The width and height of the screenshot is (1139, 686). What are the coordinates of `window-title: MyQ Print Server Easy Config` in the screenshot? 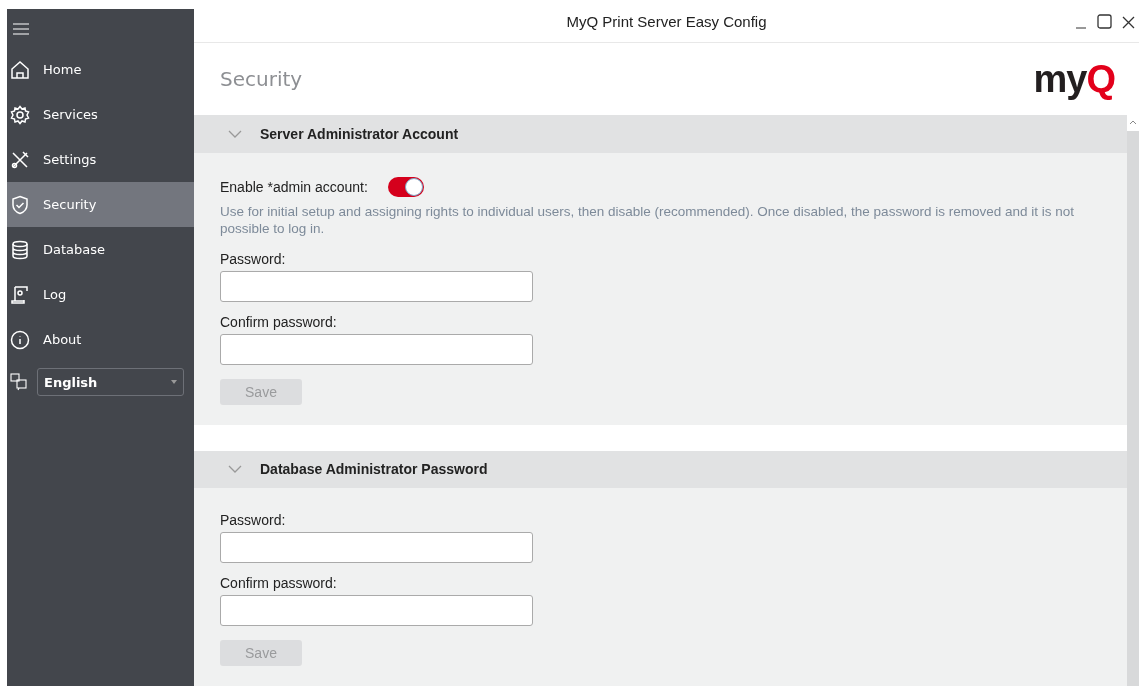 It's located at (666, 21).